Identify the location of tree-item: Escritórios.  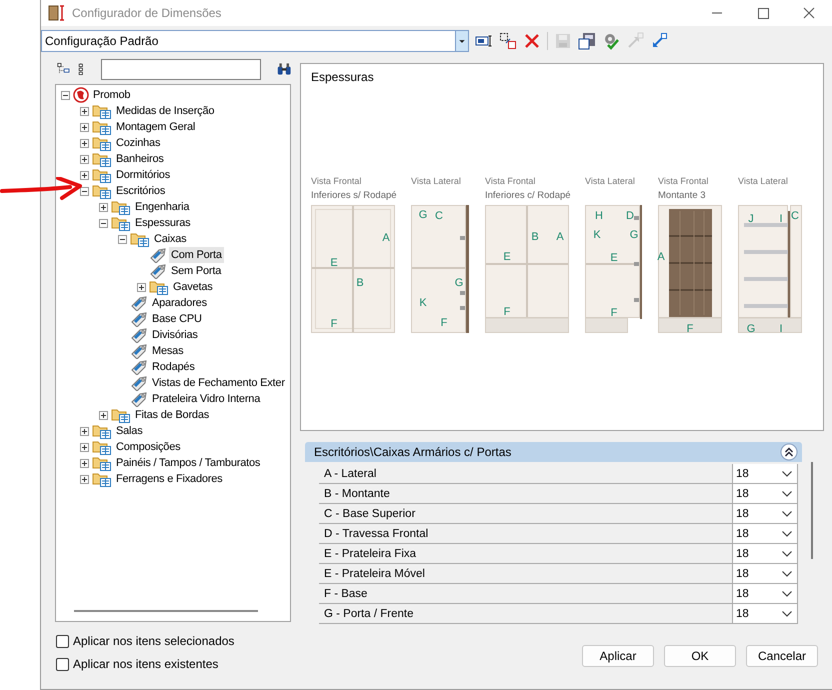
(141, 191).